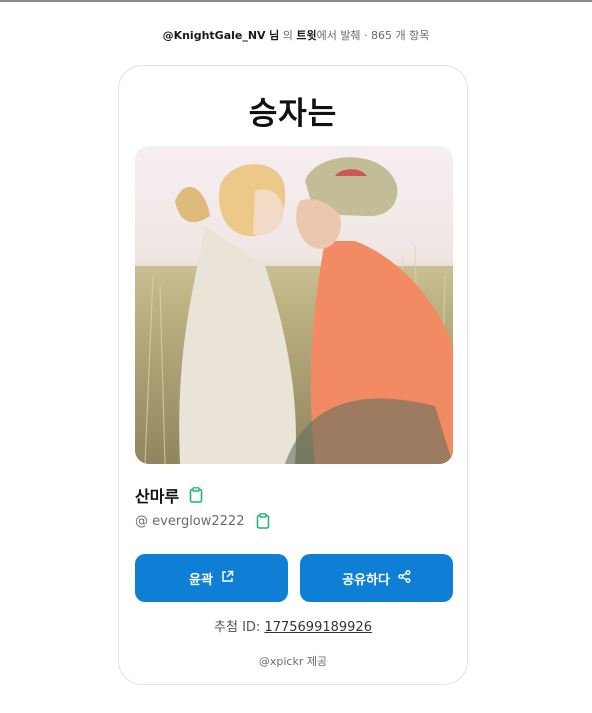 The image size is (592, 713). What do you see at coordinates (373, 35) in the screenshot?
I see `header-suffix: 에서 발췌 · 865 개 항목` at bounding box center [373, 35].